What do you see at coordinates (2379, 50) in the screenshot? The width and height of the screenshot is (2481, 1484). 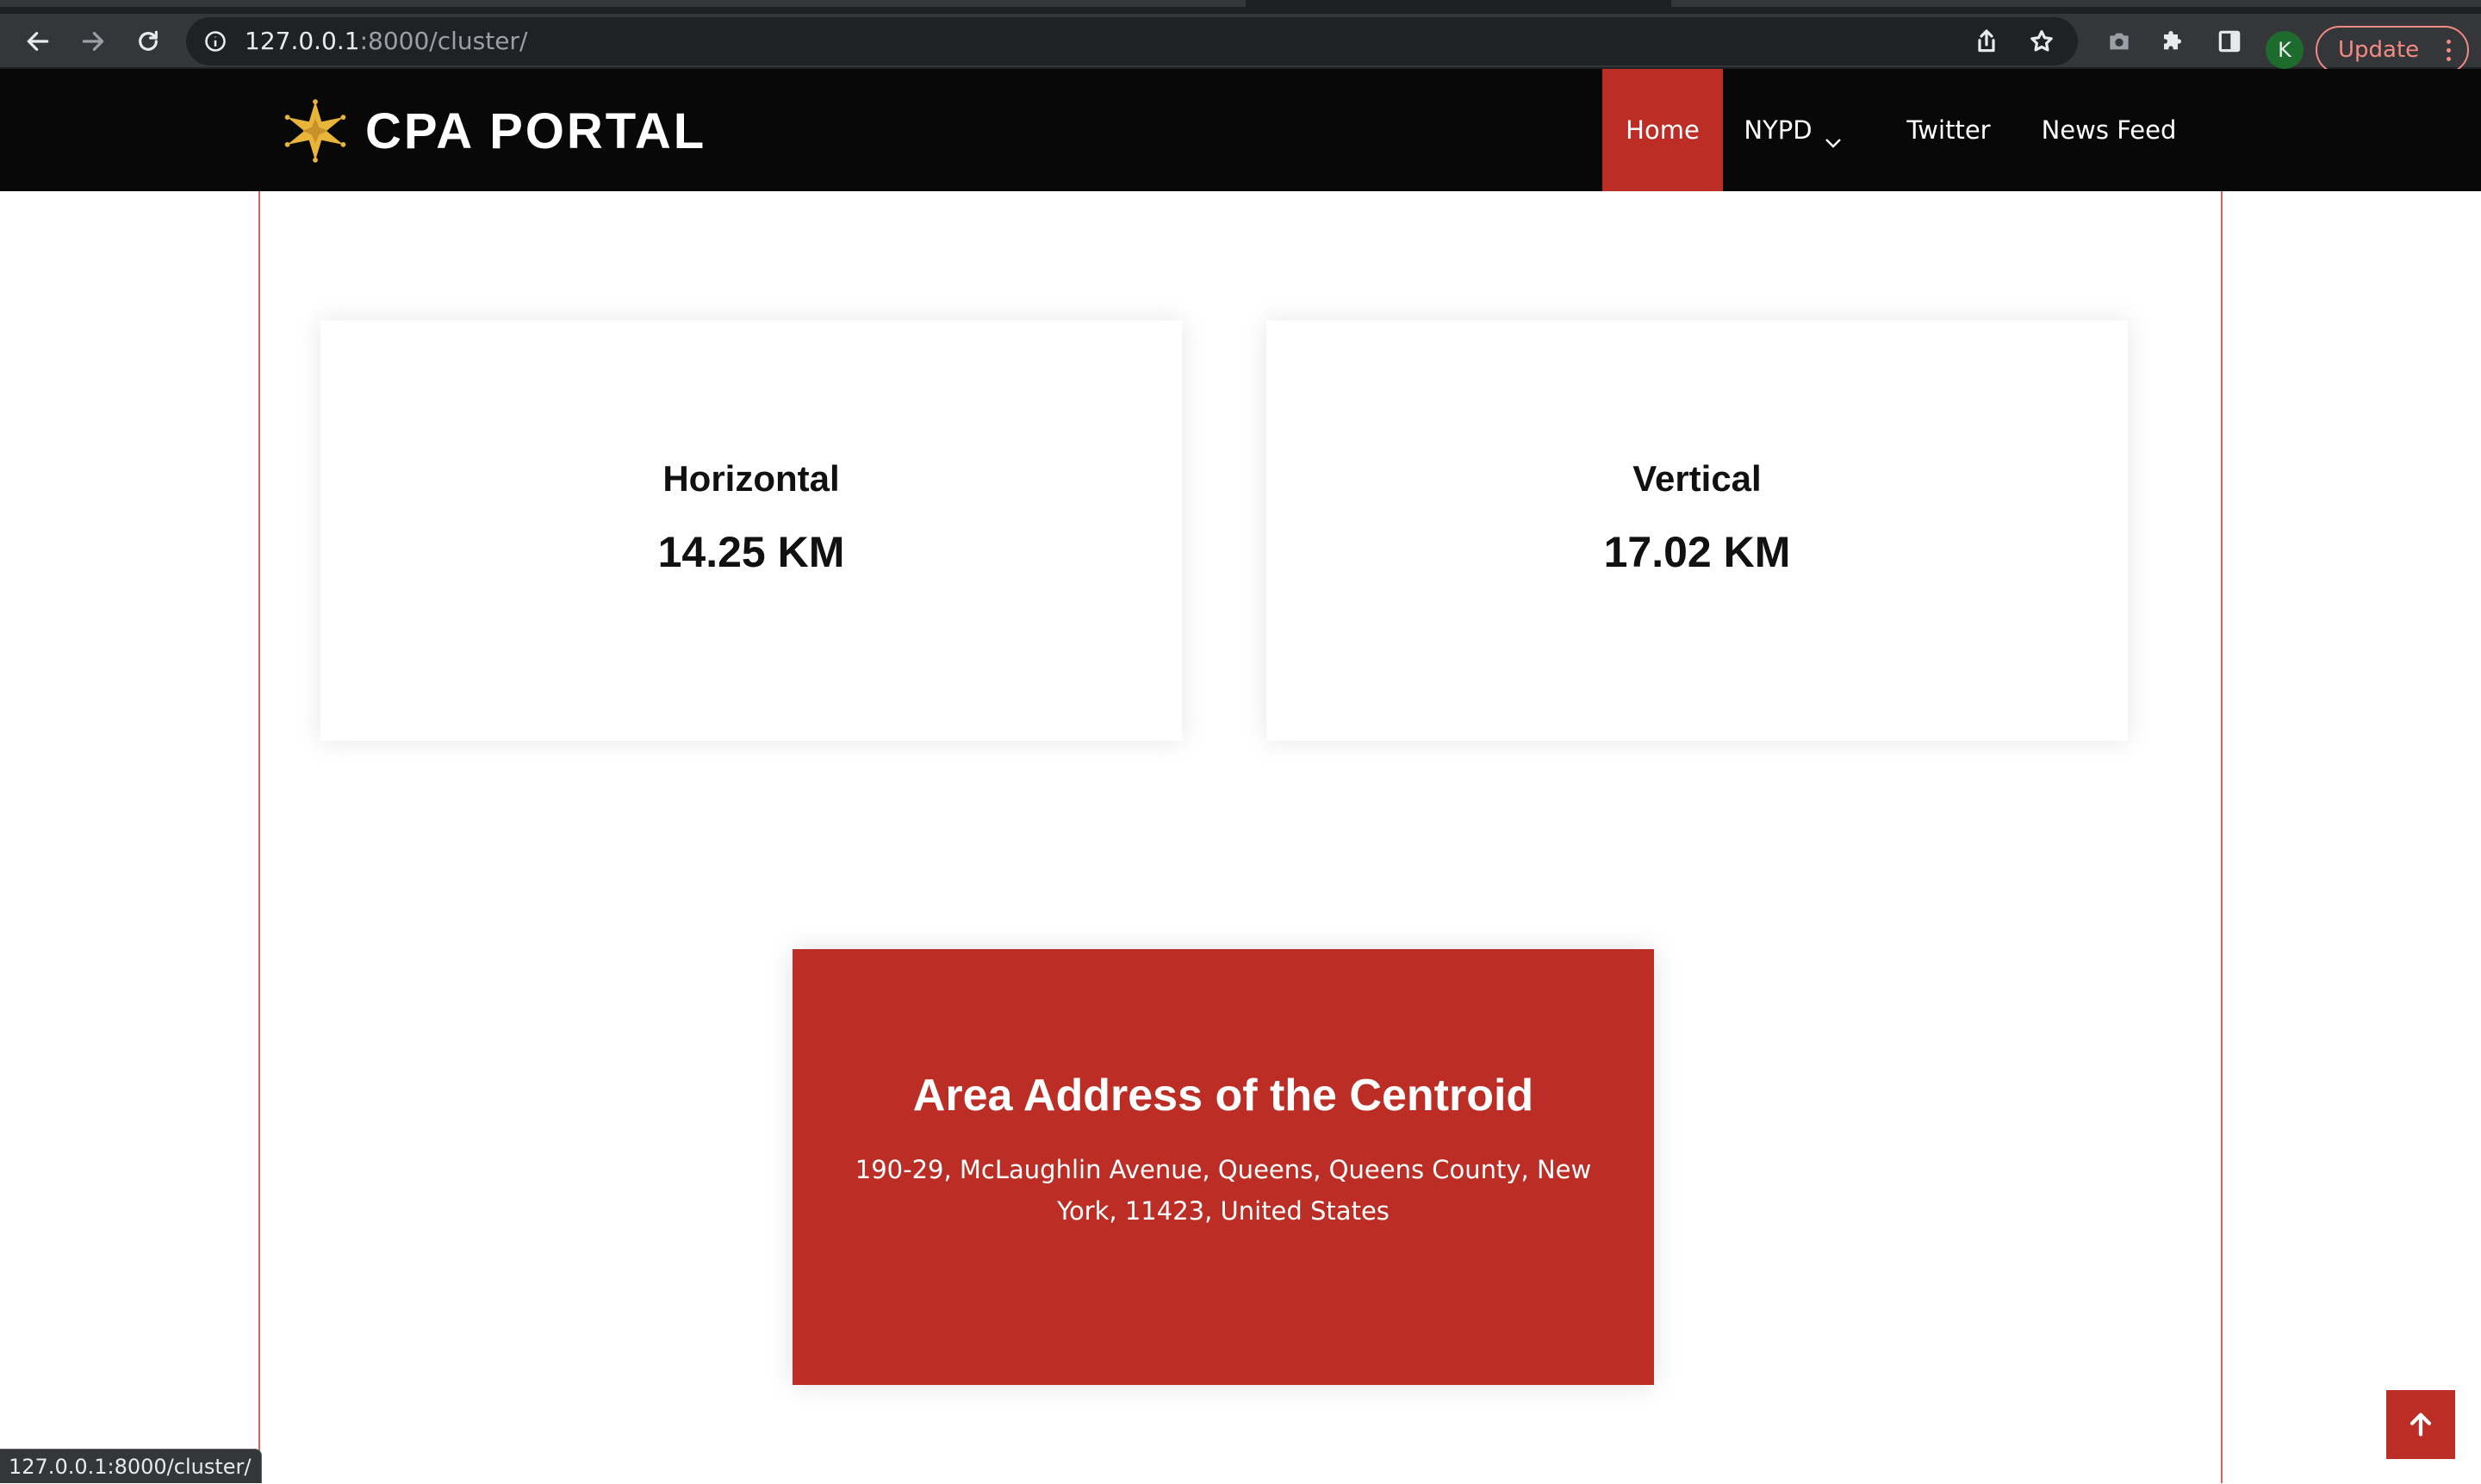 I see `update-label: Update` at bounding box center [2379, 50].